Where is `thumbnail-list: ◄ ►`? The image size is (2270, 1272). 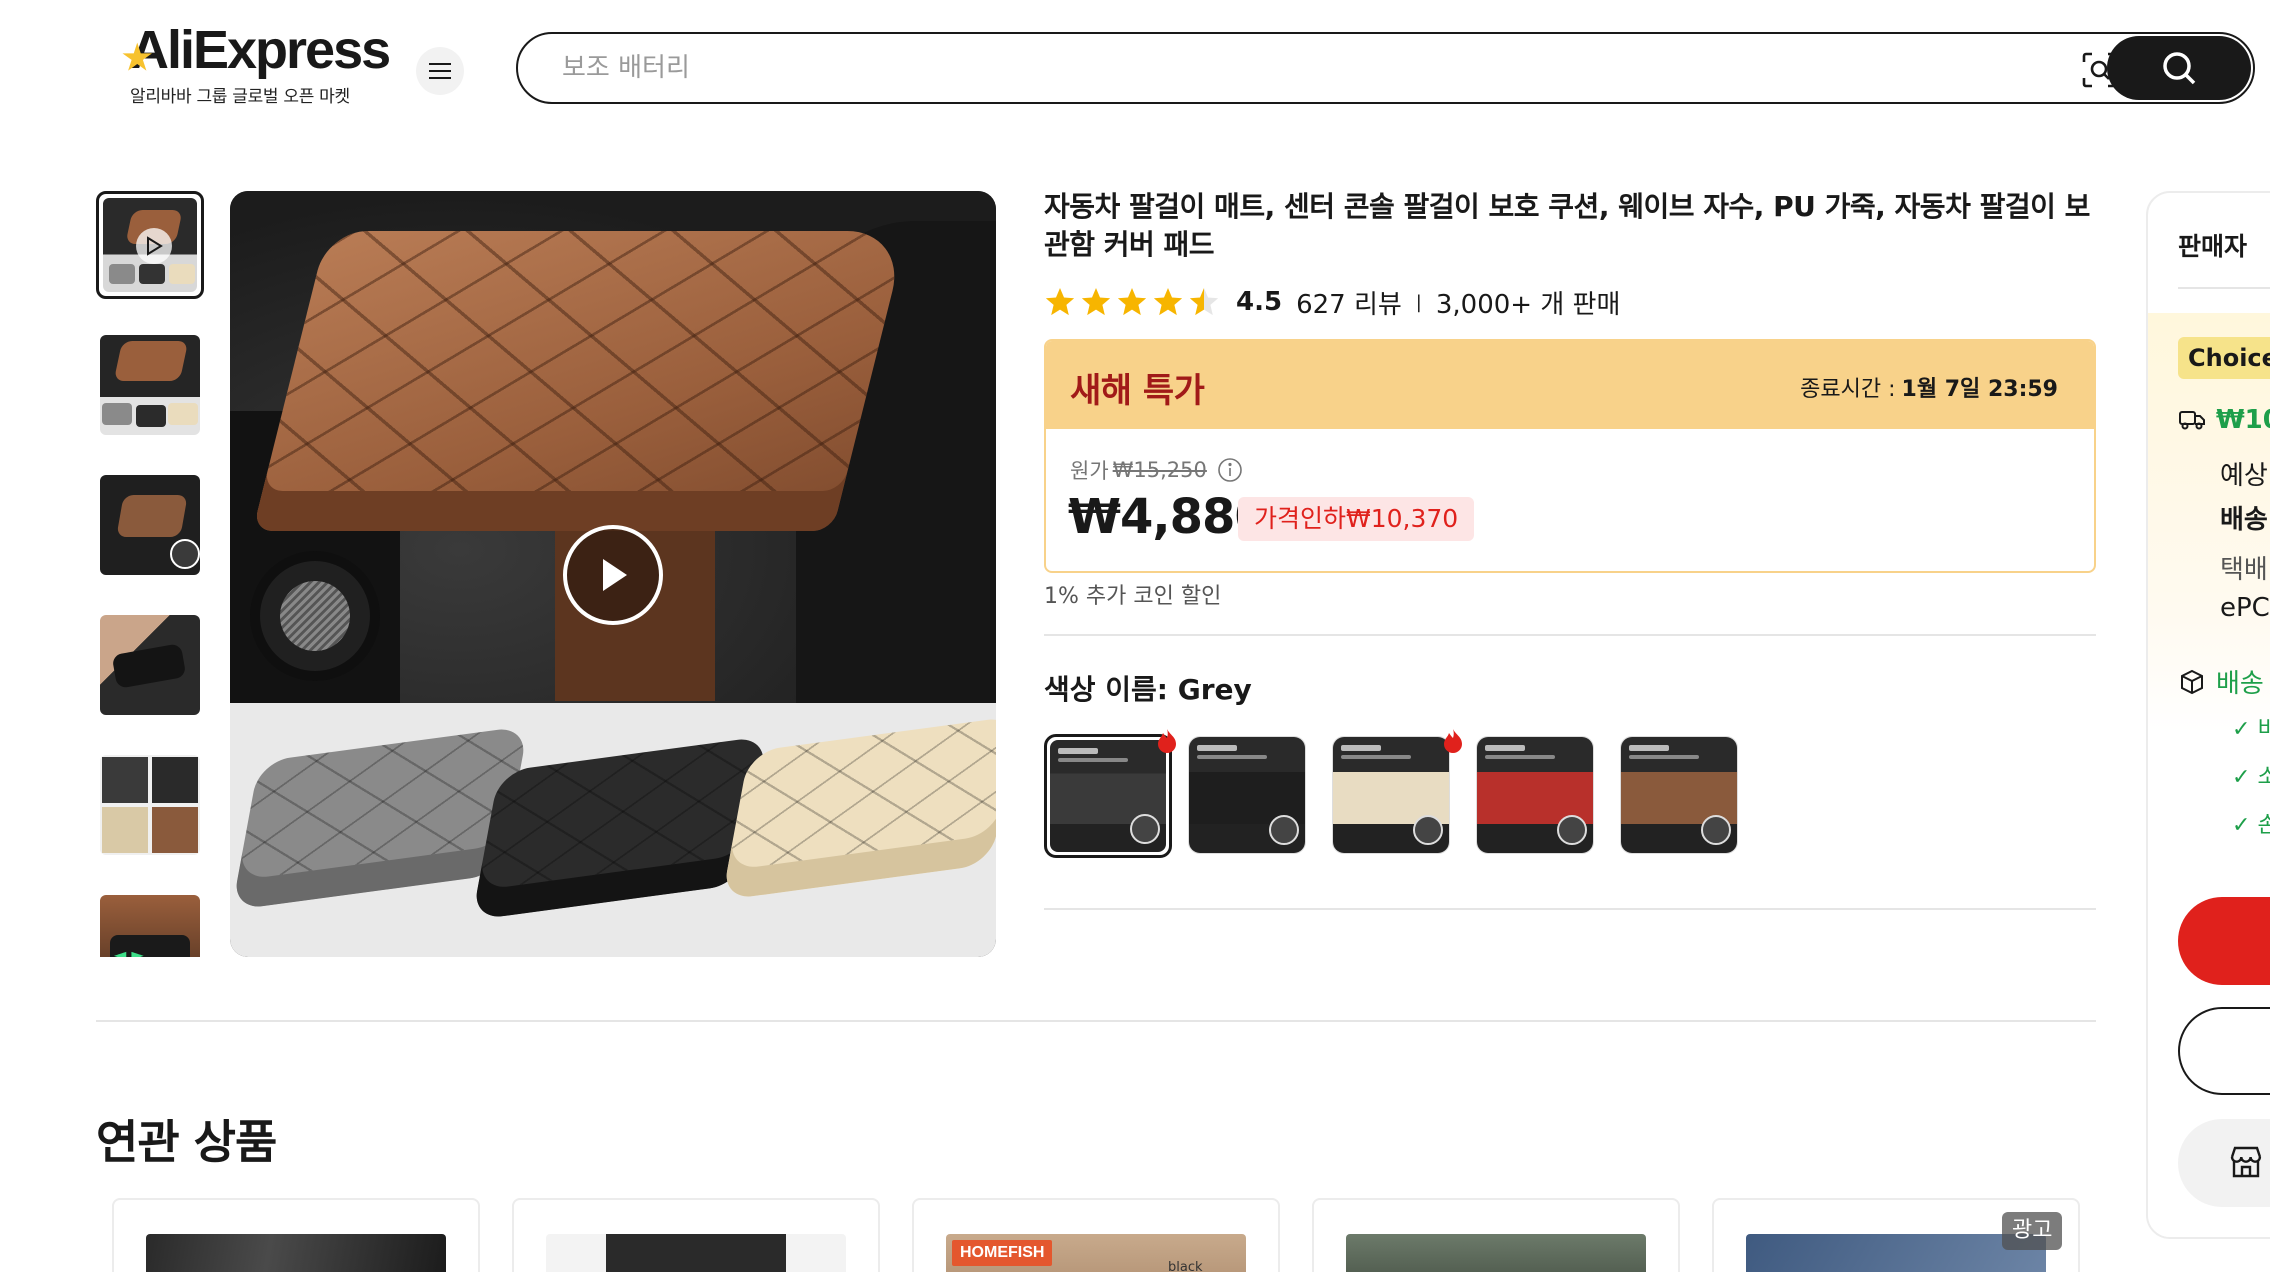
thumbnail-list: ◄ ► is located at coordinates (150, 574).